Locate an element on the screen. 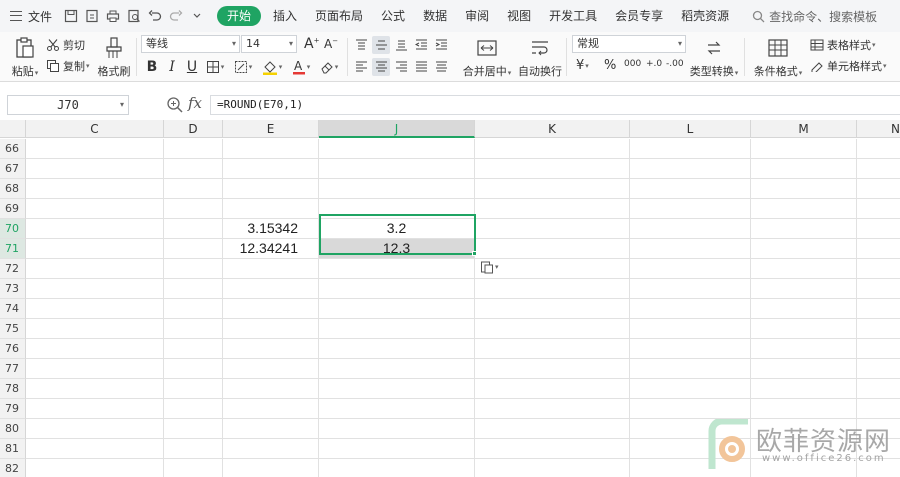 The height and width of the screenshot is (477, 900). cell-n67 is located at coordinates (878, 169).